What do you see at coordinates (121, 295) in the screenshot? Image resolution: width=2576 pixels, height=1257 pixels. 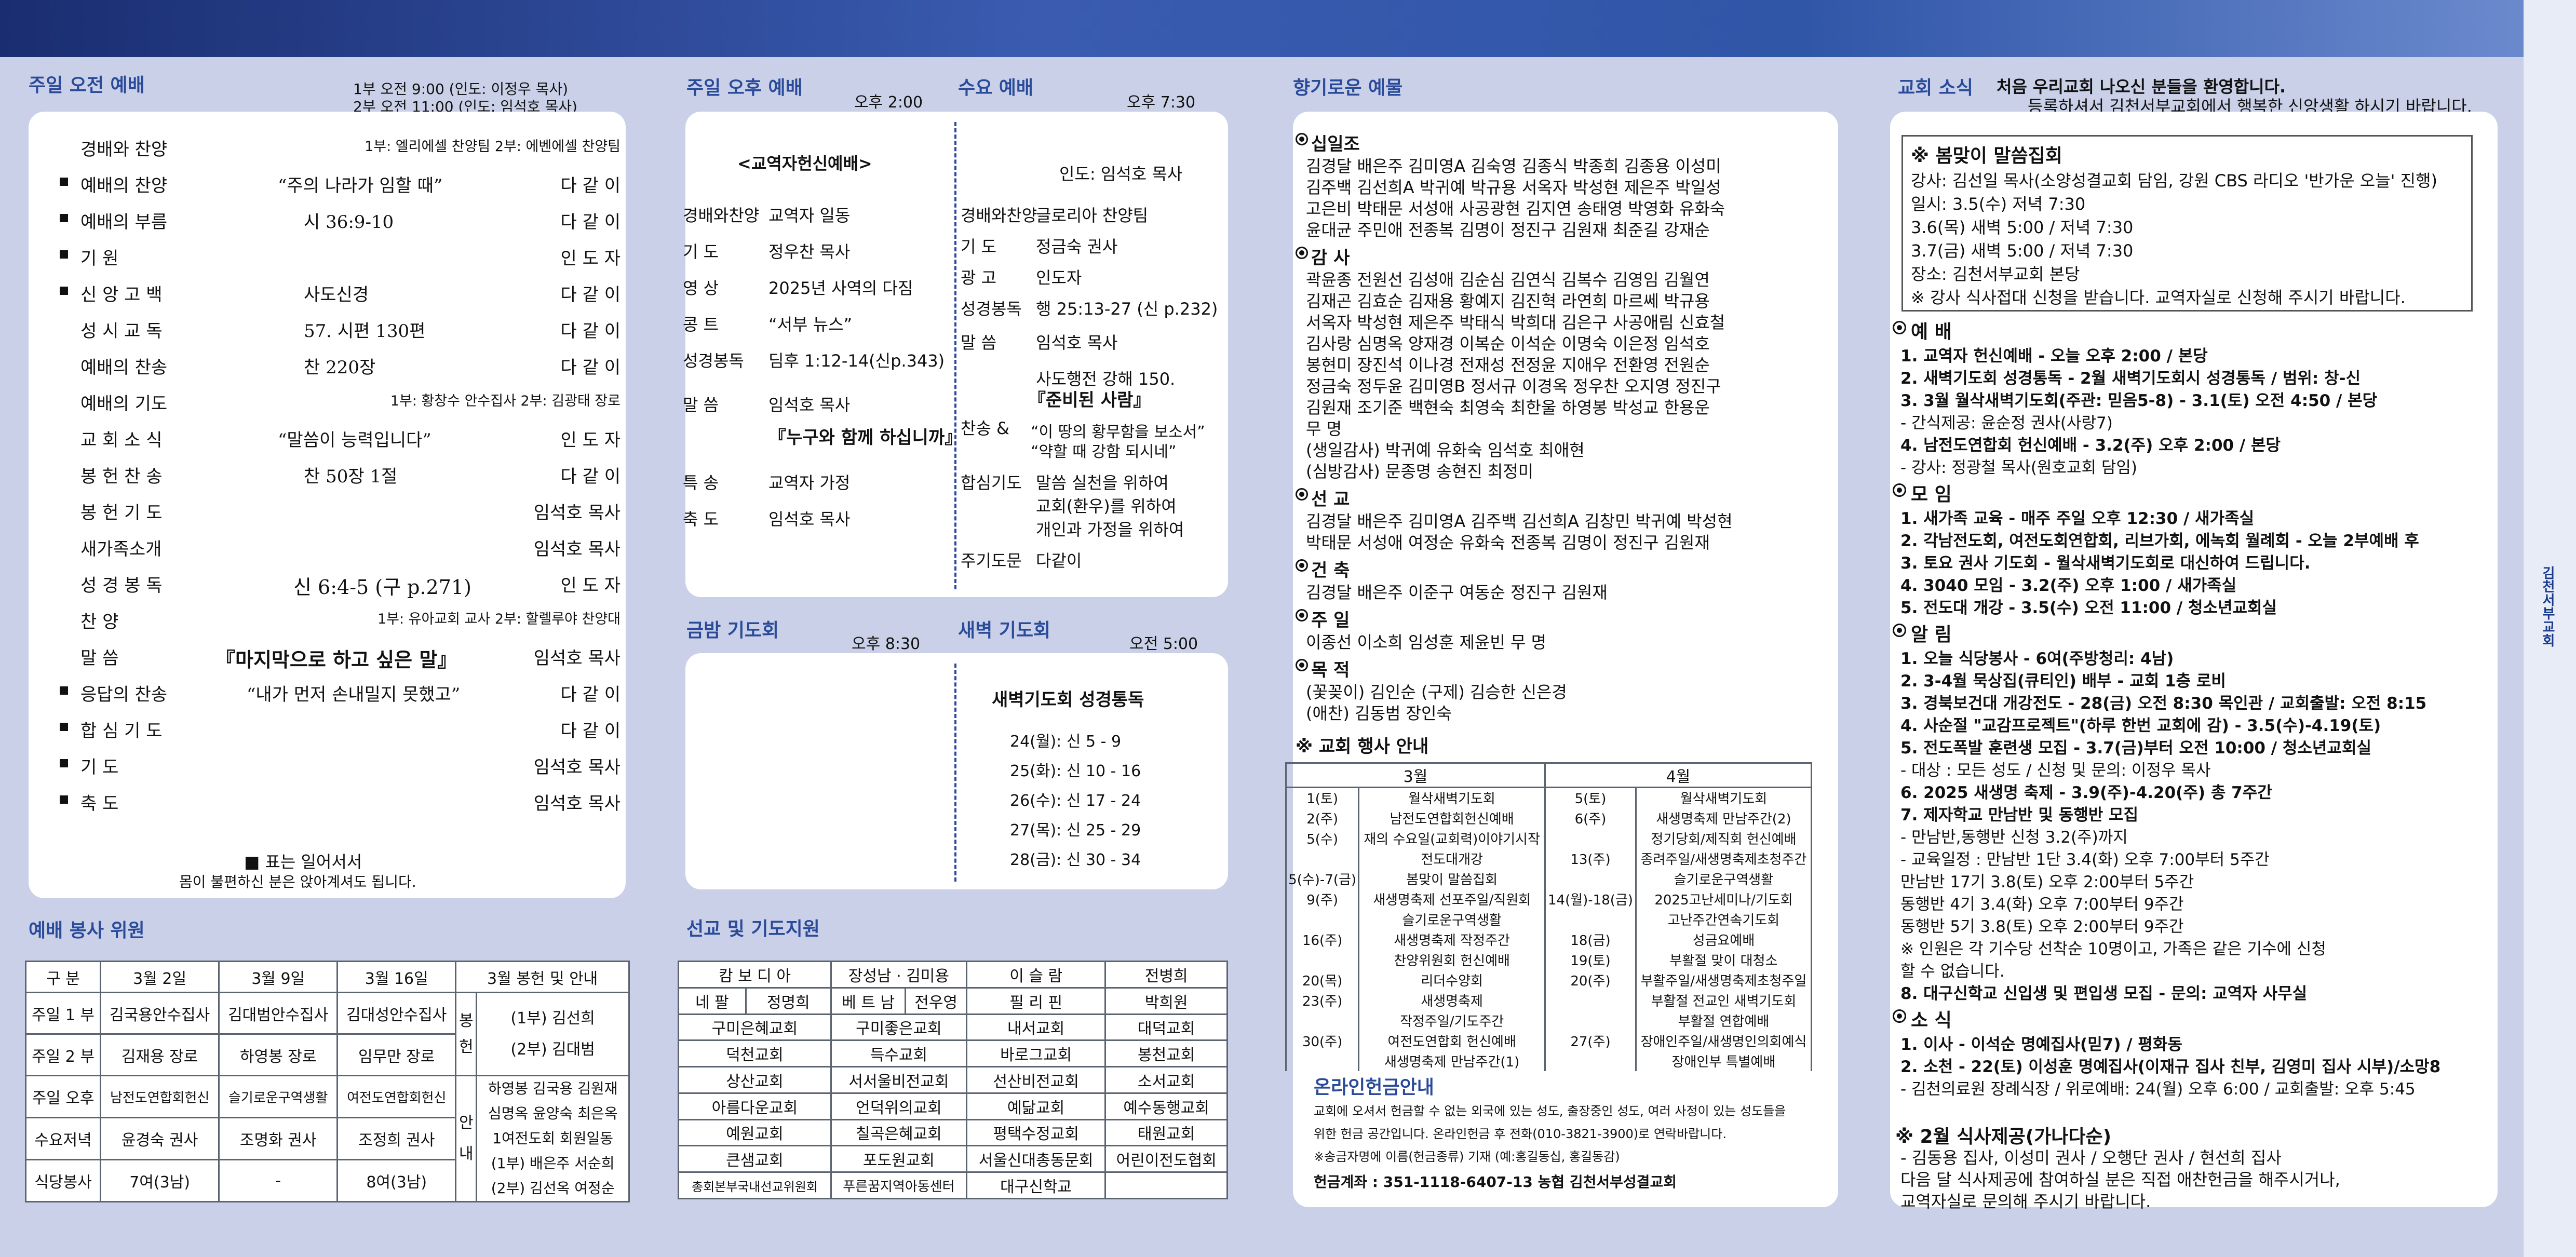 I see `order-item: 신 앙 고 백` at bounding box center [121, 295].